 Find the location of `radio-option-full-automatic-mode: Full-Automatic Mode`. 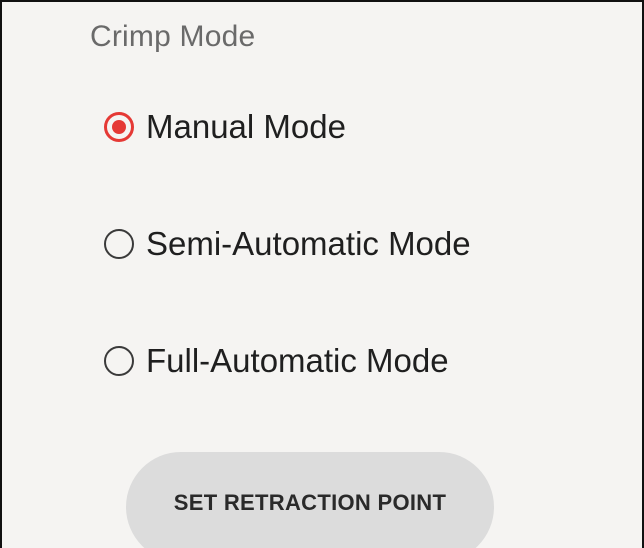

radio-option-full-automatic-mode: Full-Automatic Mode is located at coordinates (276, 361).